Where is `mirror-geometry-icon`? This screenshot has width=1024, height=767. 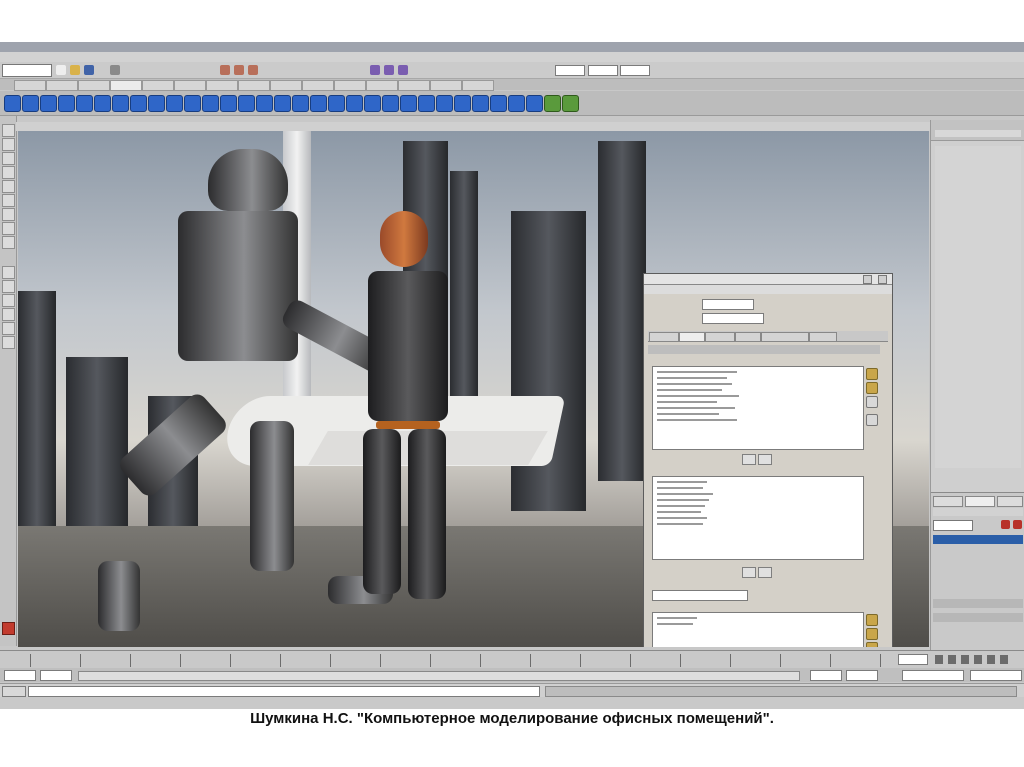 mirror-geometry-icon is located at coordinates (318, 103).